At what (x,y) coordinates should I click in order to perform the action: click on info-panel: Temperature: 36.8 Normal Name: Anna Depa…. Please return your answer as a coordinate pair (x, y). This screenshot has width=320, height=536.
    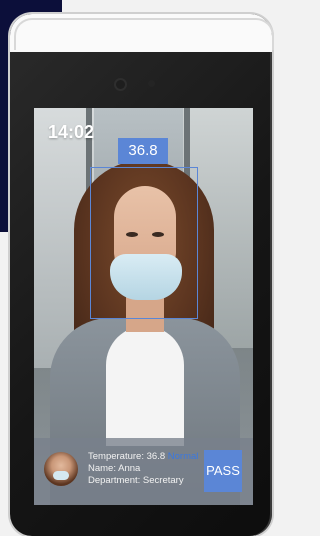
    Looking at the image, I should click on (143, 471).